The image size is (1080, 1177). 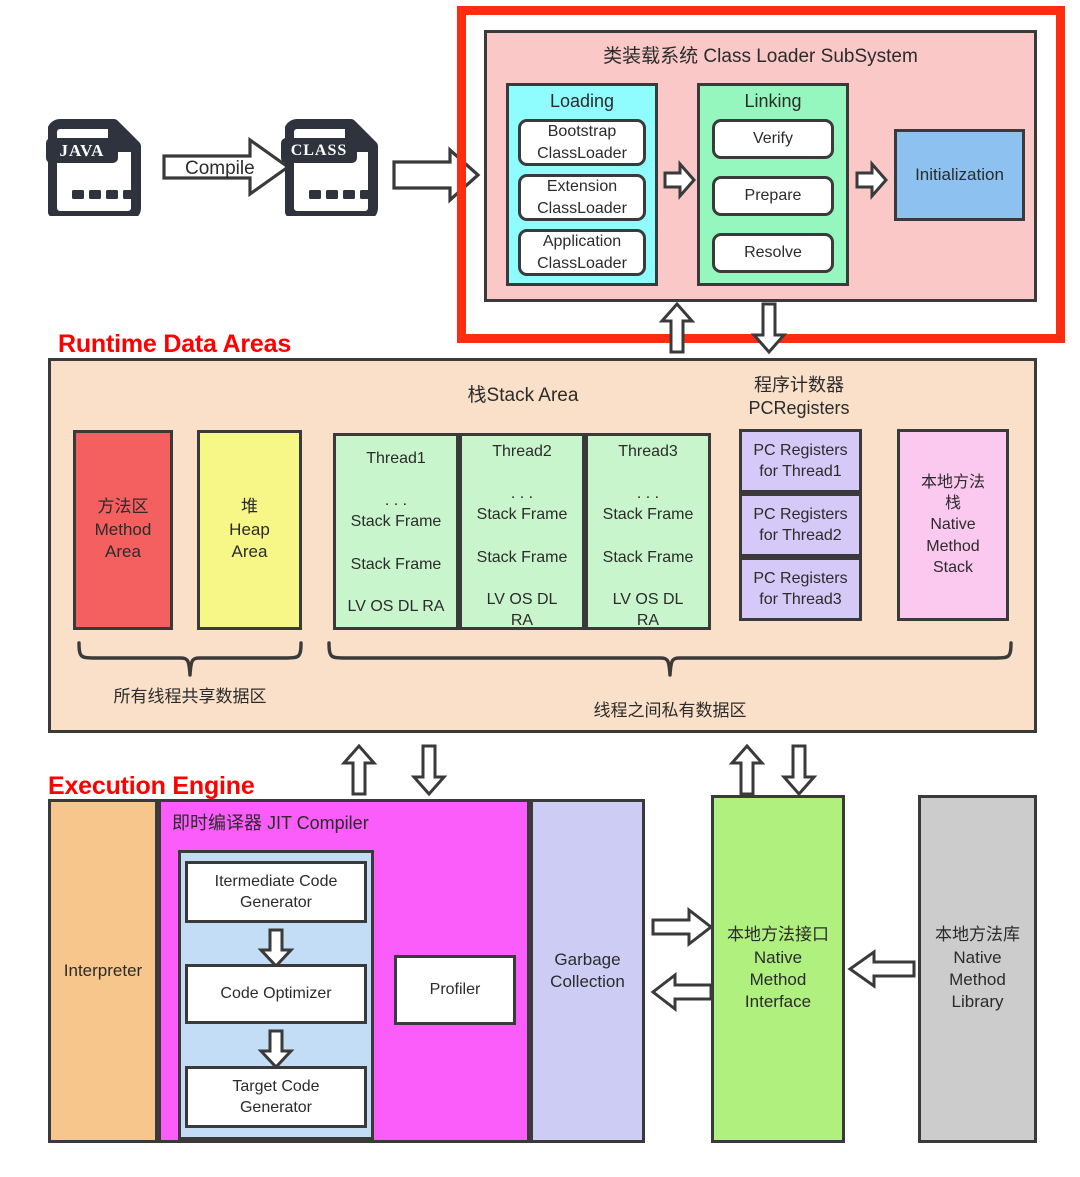 What do you see at coordinates (276, 1097) in the screenshot?
I see `target-code-generator-box: Target Code Generator` at bounding box center [276, 1097].